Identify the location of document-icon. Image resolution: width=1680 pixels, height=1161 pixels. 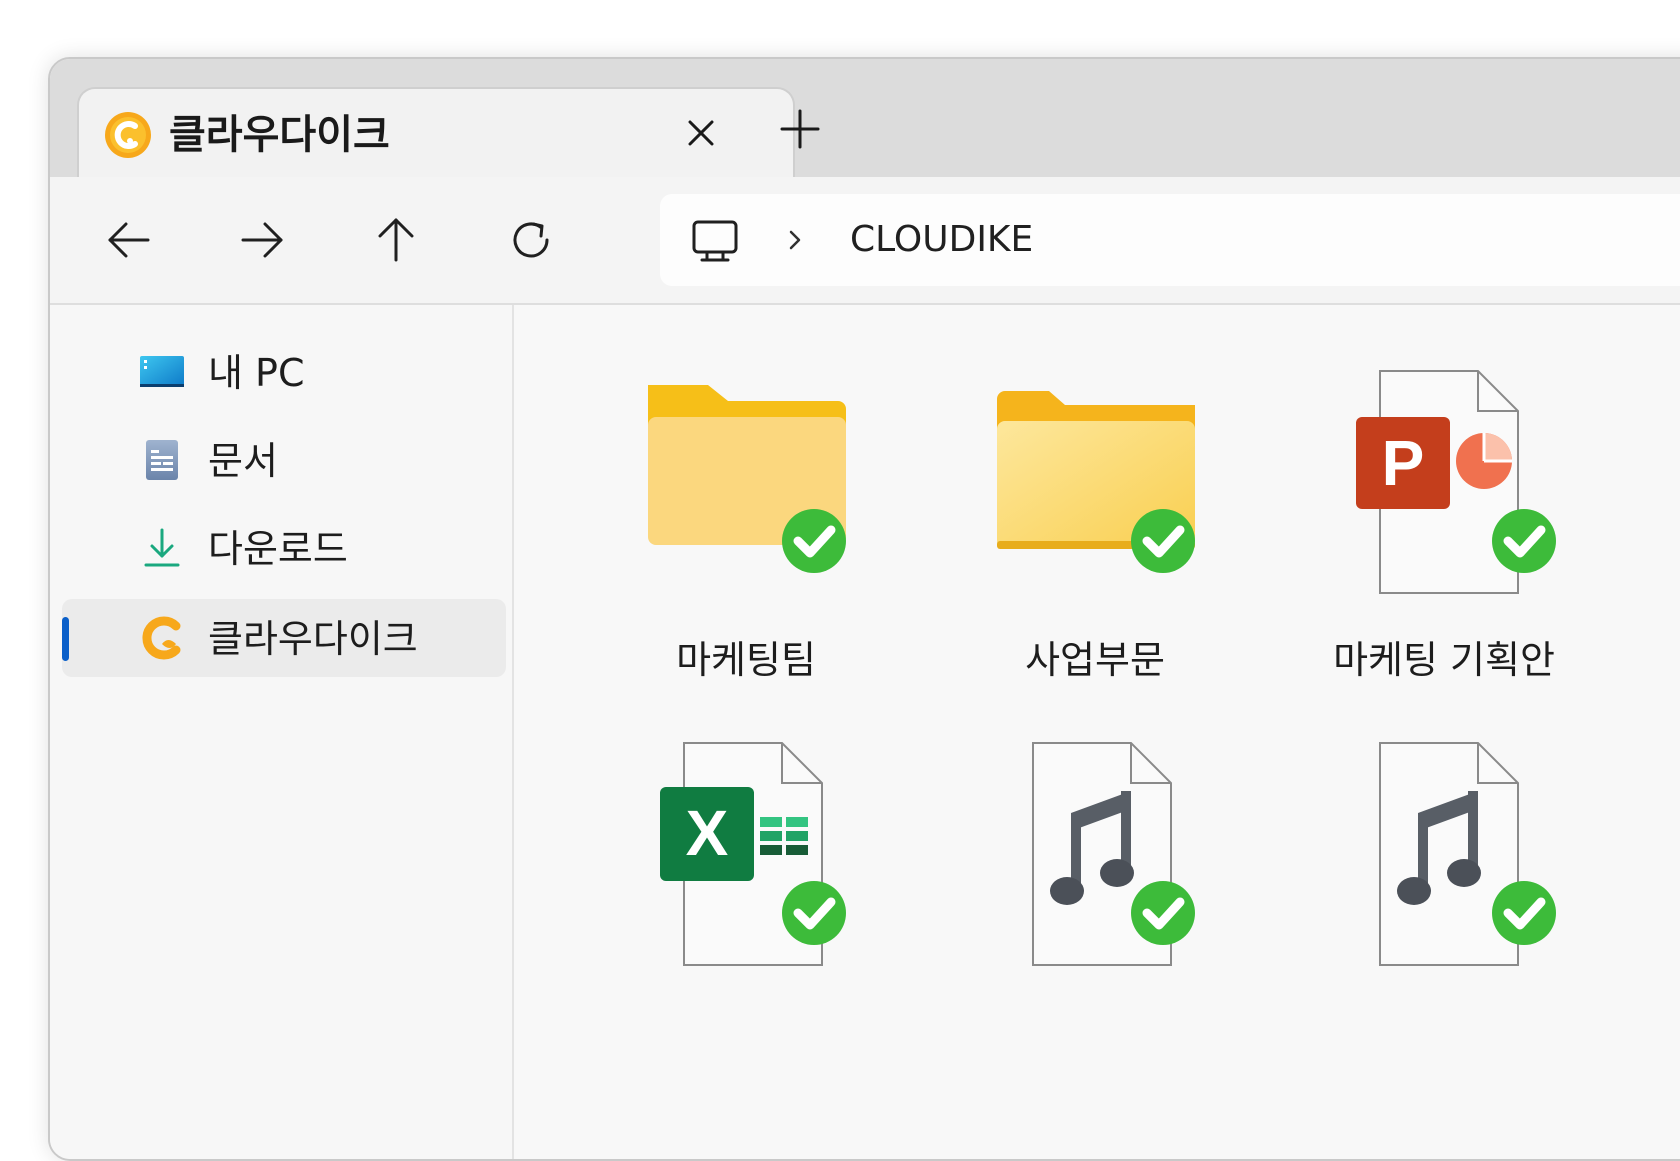
(162, 460).